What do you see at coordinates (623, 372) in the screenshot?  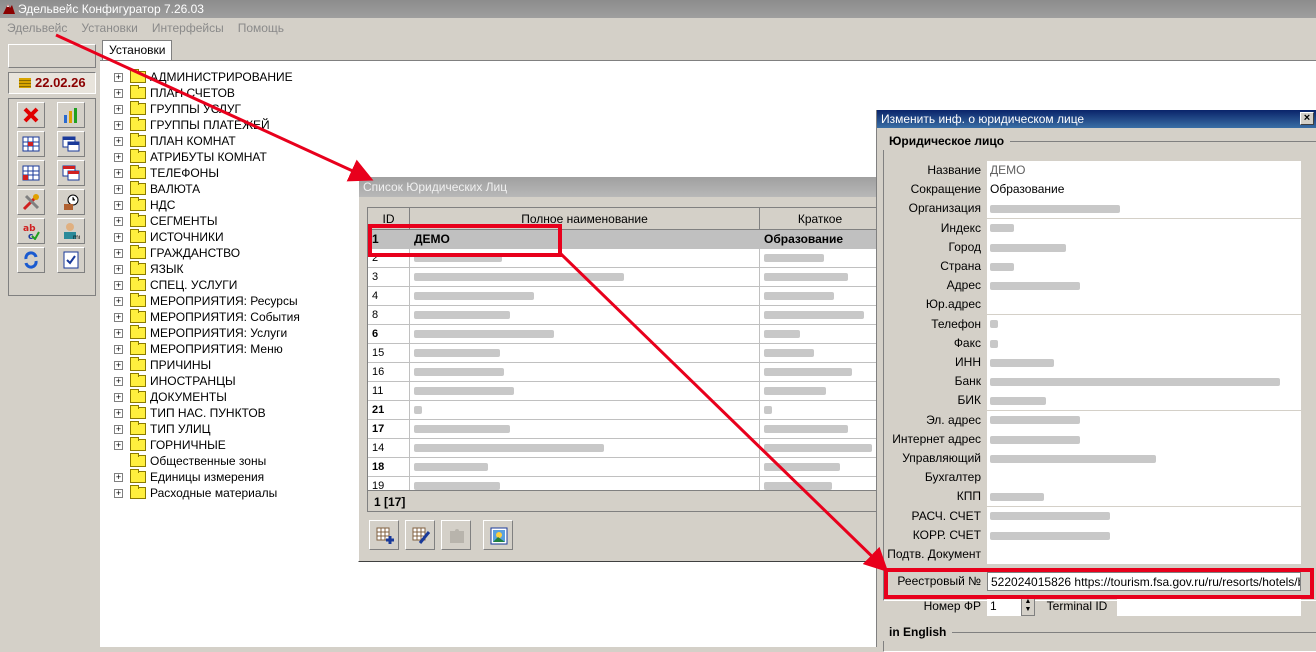 I see `table-row: 16` at bounding box center [623, 372].